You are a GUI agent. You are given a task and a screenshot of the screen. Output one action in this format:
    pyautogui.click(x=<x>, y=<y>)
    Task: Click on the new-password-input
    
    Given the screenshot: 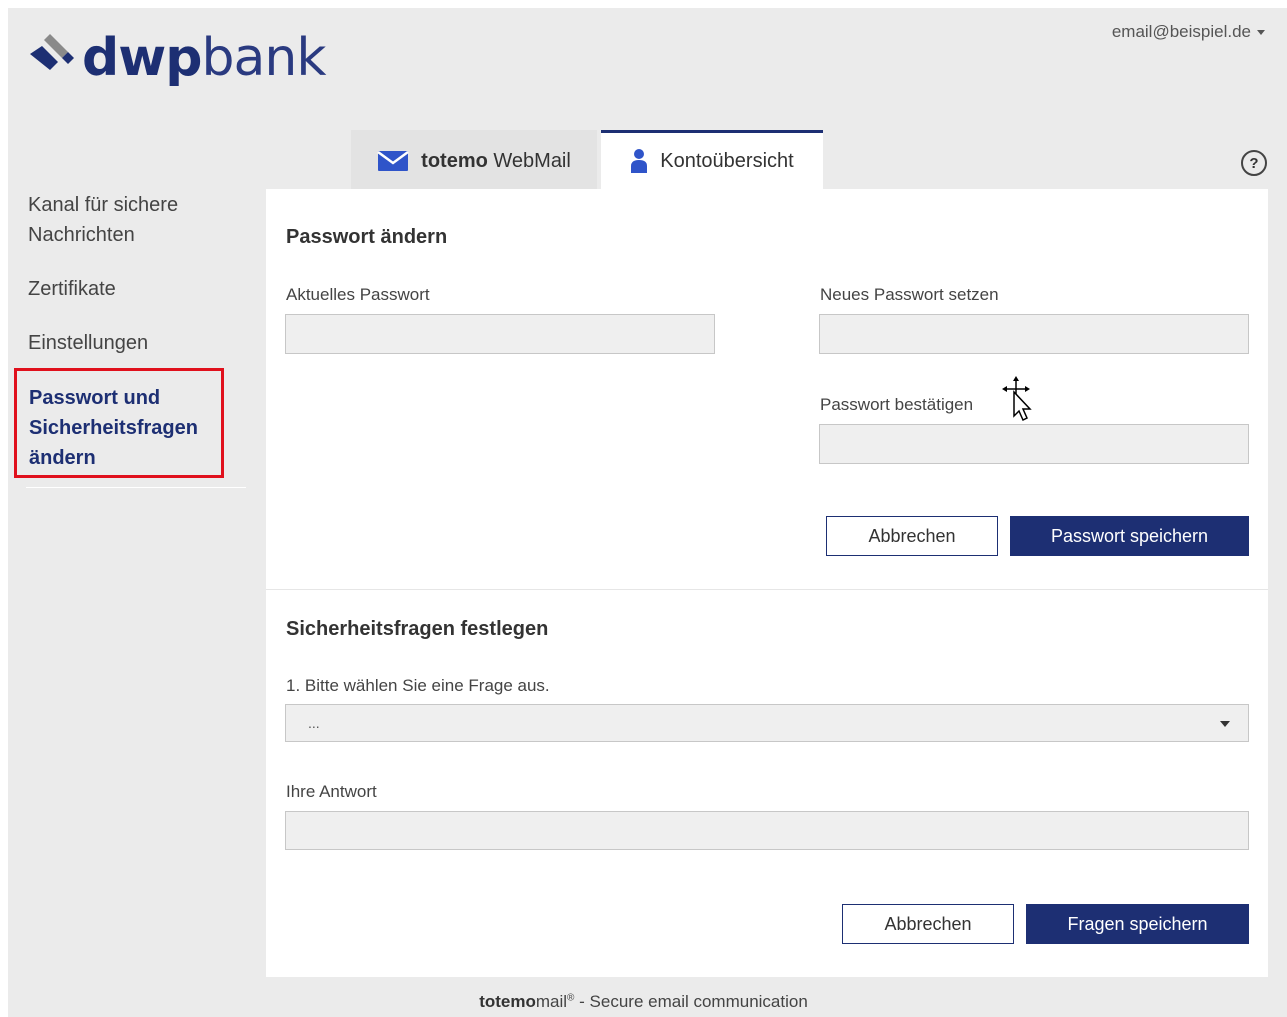 What is the action you would take?
    pyautogui.click(x=1034, y=334)
    